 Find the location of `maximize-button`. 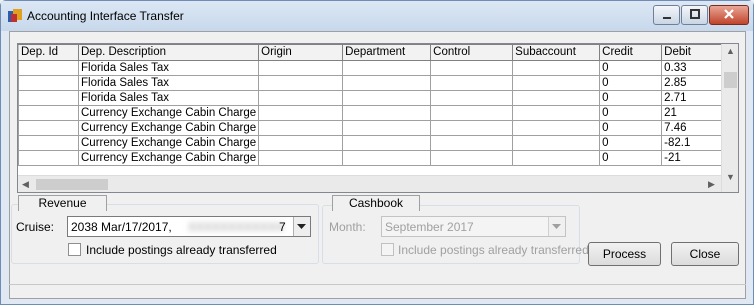

maximize-button is located at coordinates (694, 15).